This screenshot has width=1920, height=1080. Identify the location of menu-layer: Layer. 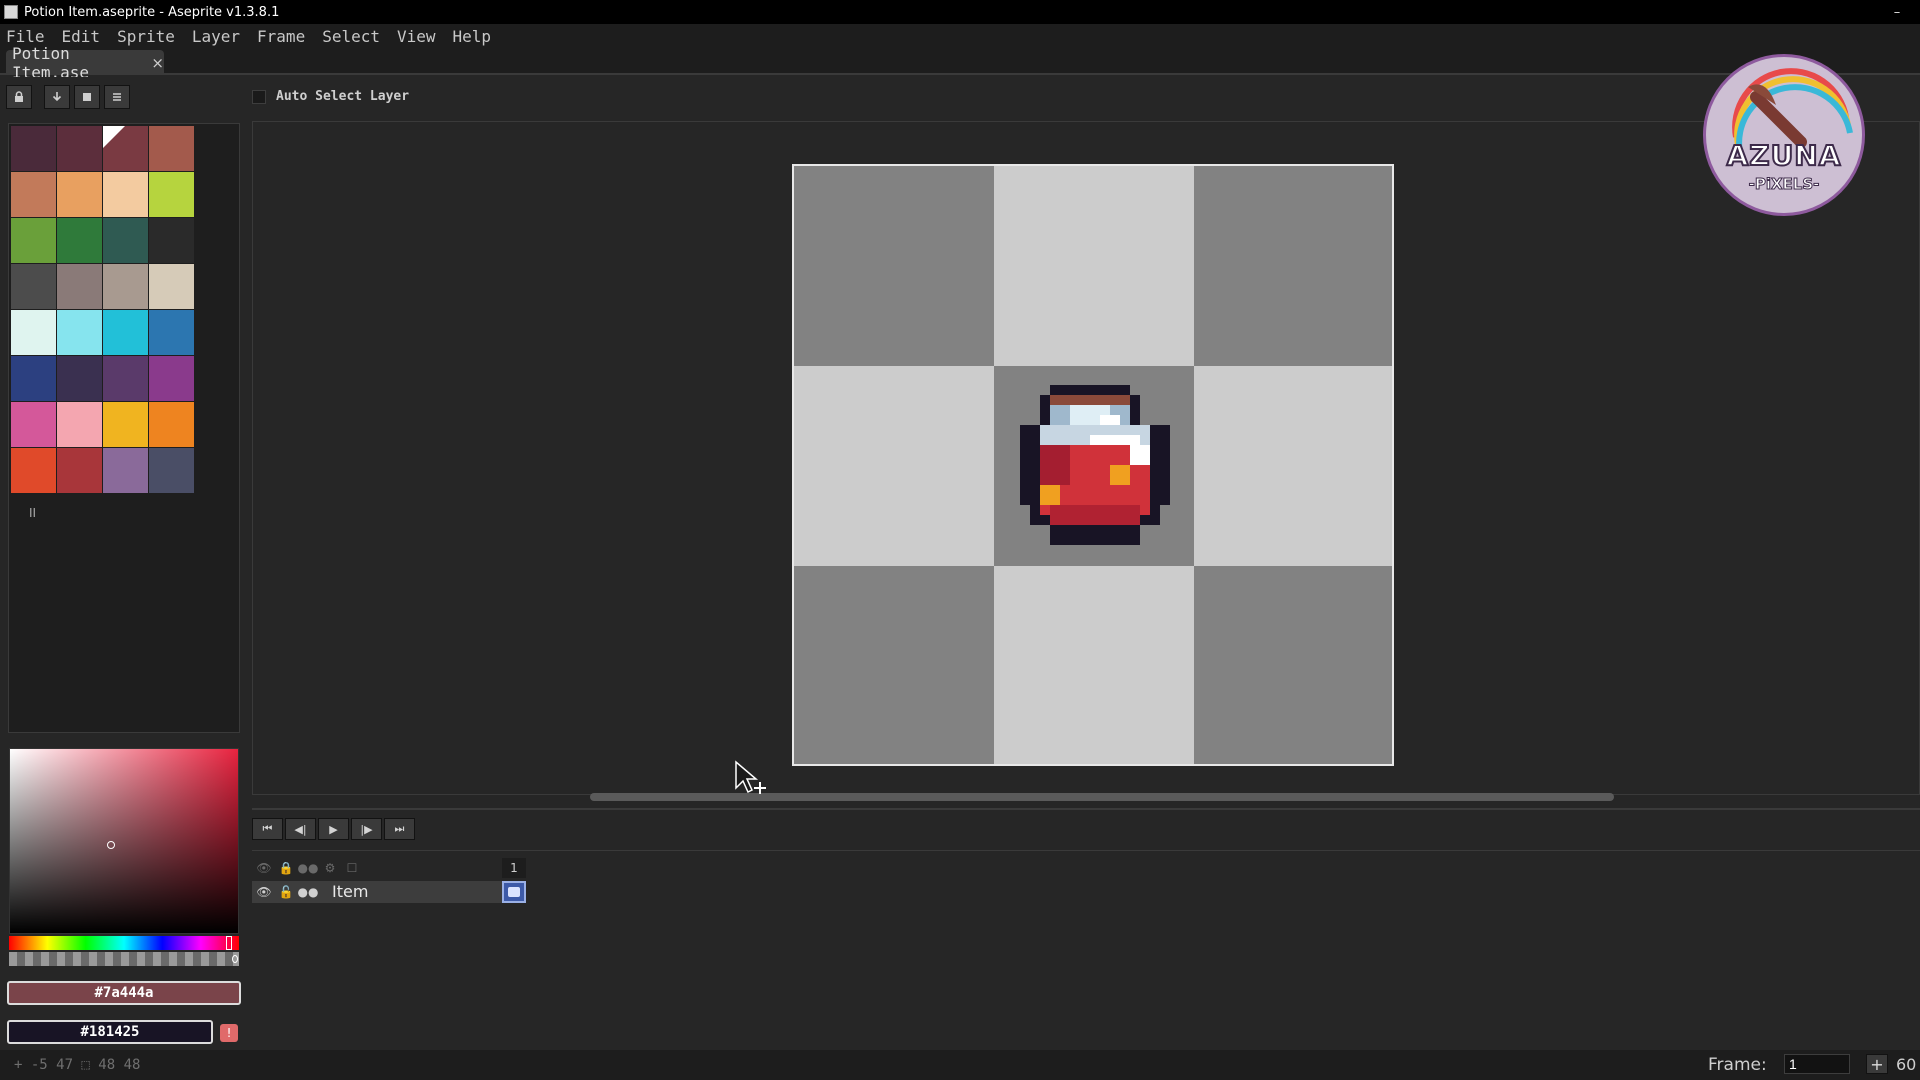
(216, 36).